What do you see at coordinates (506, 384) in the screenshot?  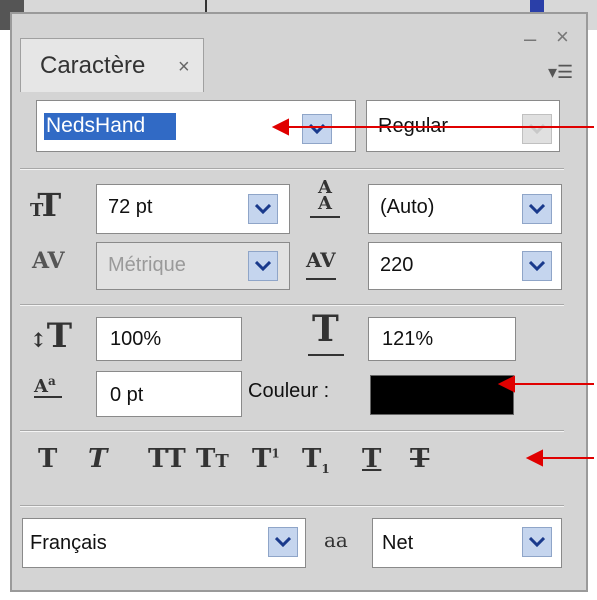 I see `arrow-color-head` at bounding box center [506, 384].